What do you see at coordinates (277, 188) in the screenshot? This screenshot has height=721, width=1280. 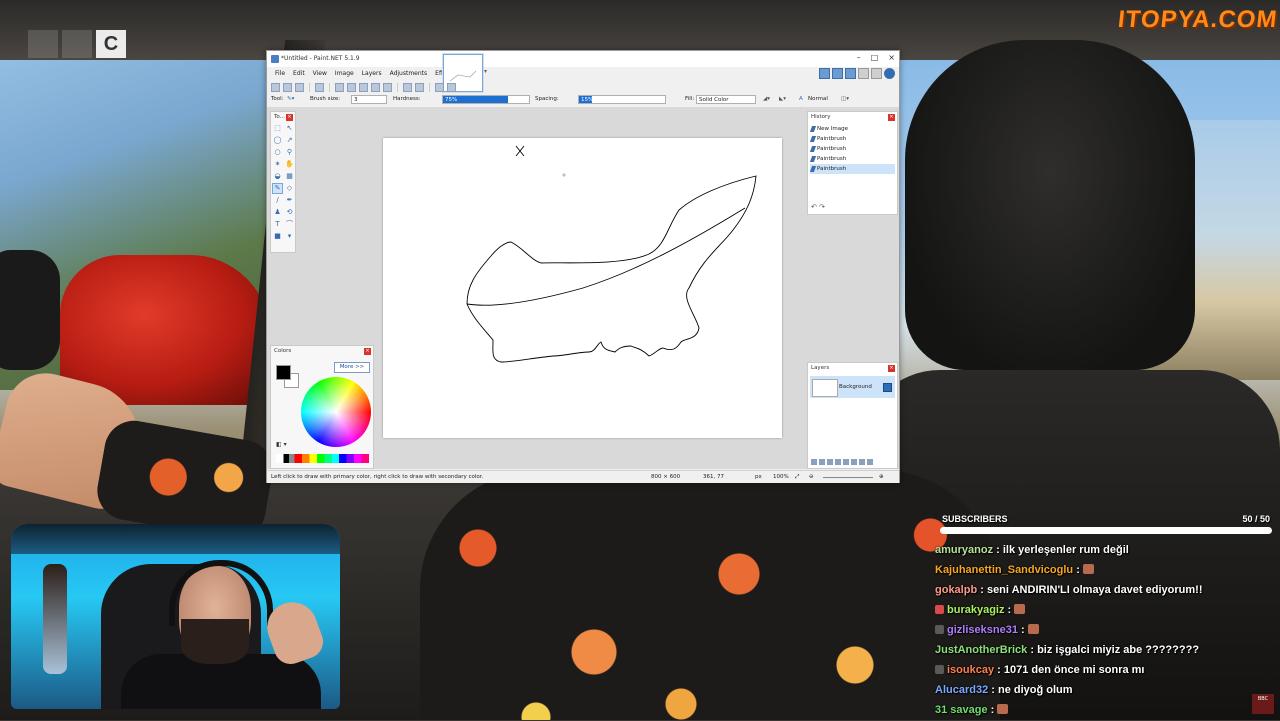 I see `paintbrush-icon: ✎` at bounding box center [277, 188].